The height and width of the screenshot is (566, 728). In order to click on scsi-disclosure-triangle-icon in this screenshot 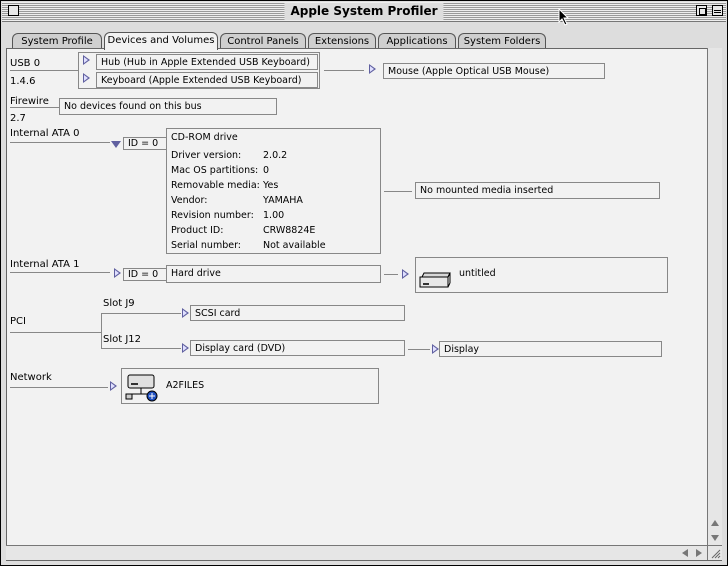, I will do `click(185, 313)`.